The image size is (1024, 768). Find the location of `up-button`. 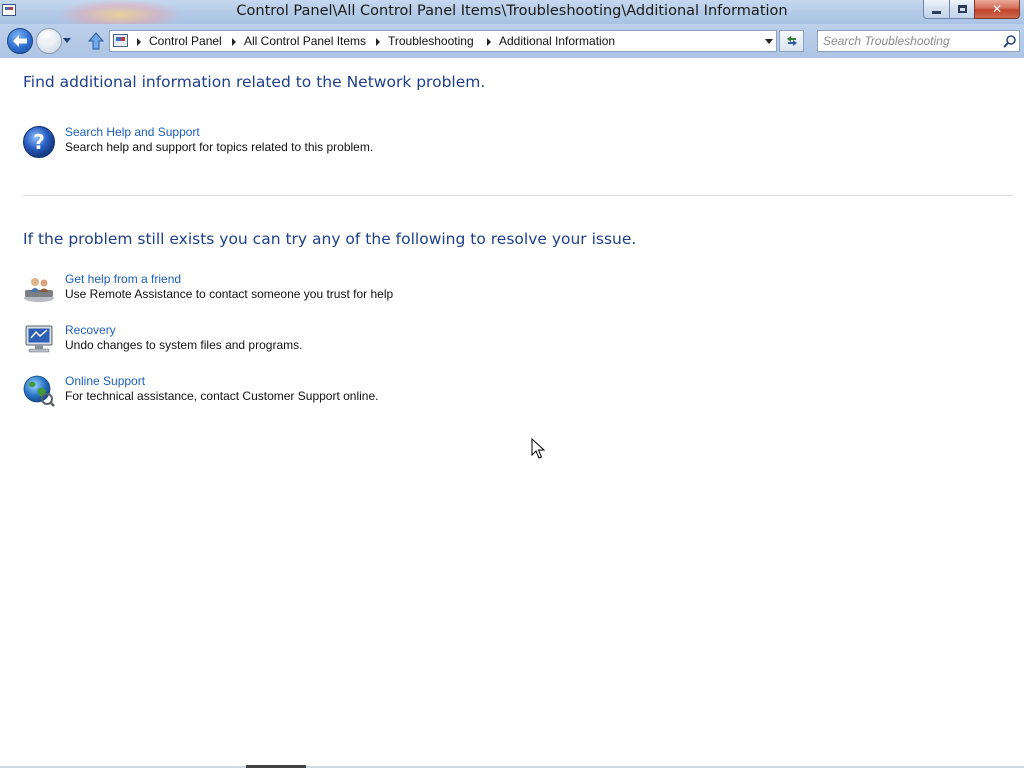

up-button is located at coordinates (96, 41).